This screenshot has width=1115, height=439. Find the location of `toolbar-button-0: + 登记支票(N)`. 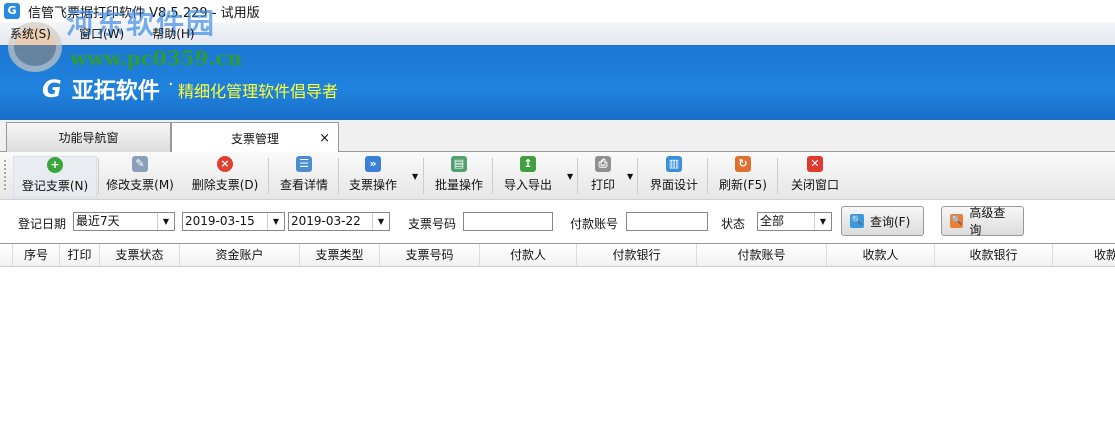

toolbar-button-0: + 登记支票(N) is located at coordinates (55, 177).